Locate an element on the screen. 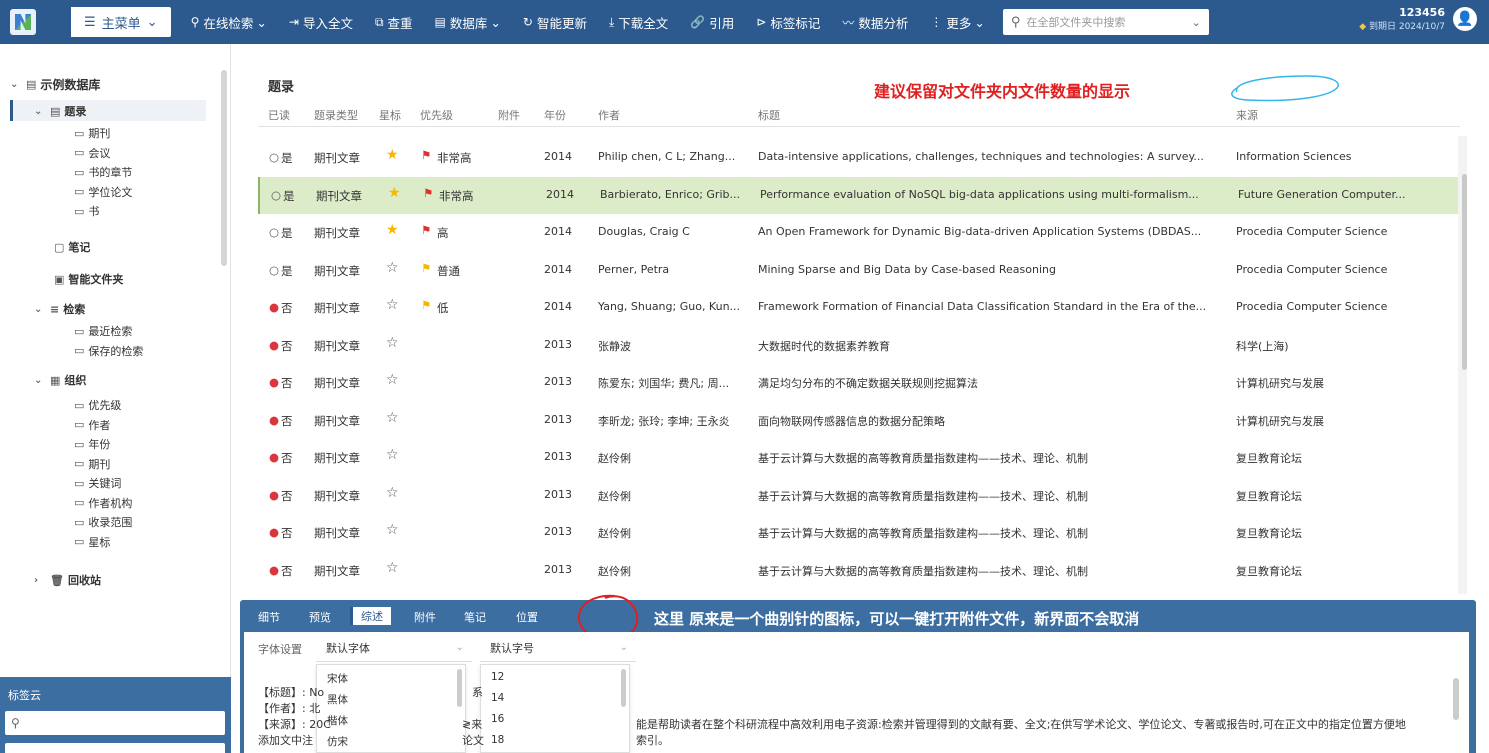 This screenshot has width=1489, height=753. tab-2: 综述 is located at coordinates (370, 616).